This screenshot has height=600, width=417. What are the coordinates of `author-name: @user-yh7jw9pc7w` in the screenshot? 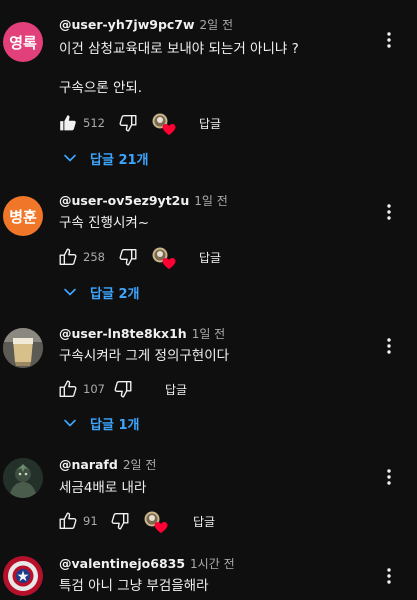 It's located at (127, 24).